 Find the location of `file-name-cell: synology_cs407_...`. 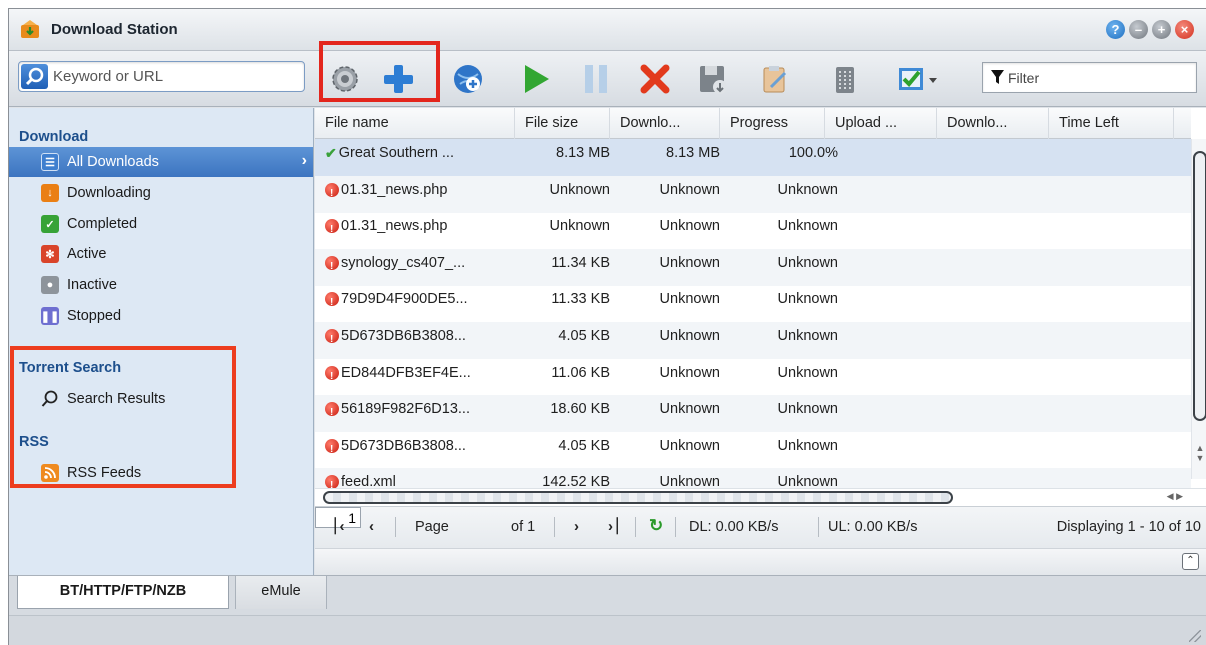

file-name-cell: synology_cs407_... is located at coordinates (415, 267).